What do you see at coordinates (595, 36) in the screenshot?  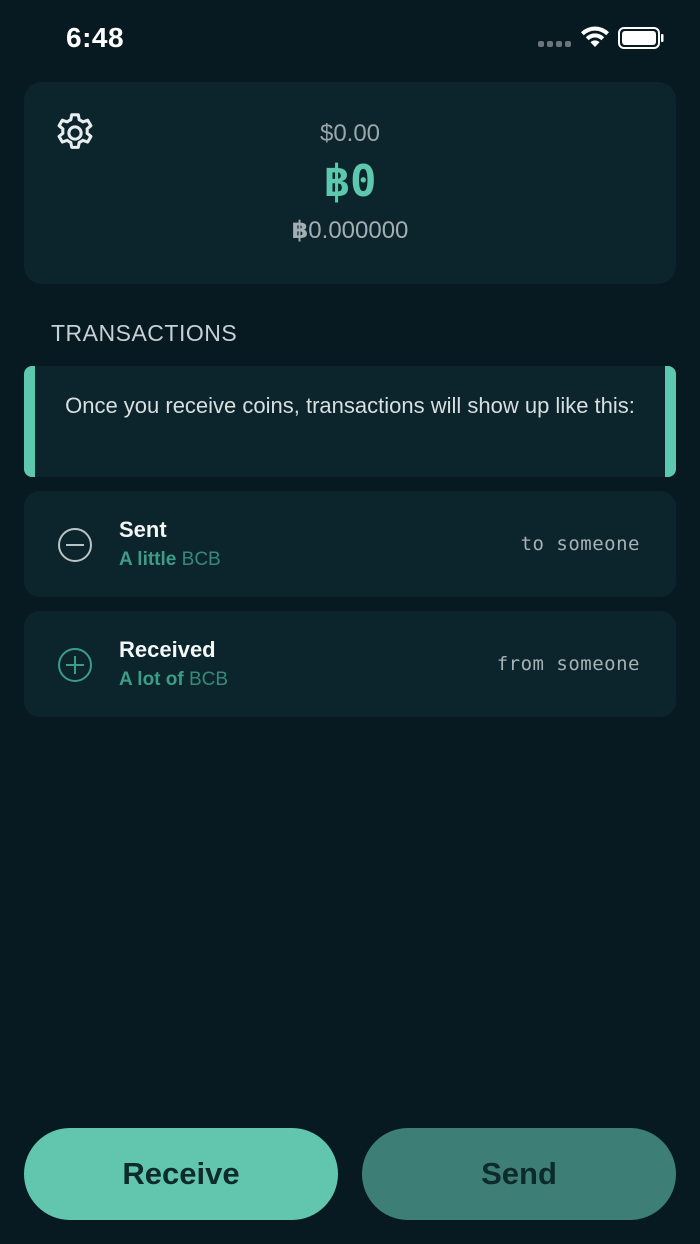 I see `wifi-icon` at bounding box center [595, 36].